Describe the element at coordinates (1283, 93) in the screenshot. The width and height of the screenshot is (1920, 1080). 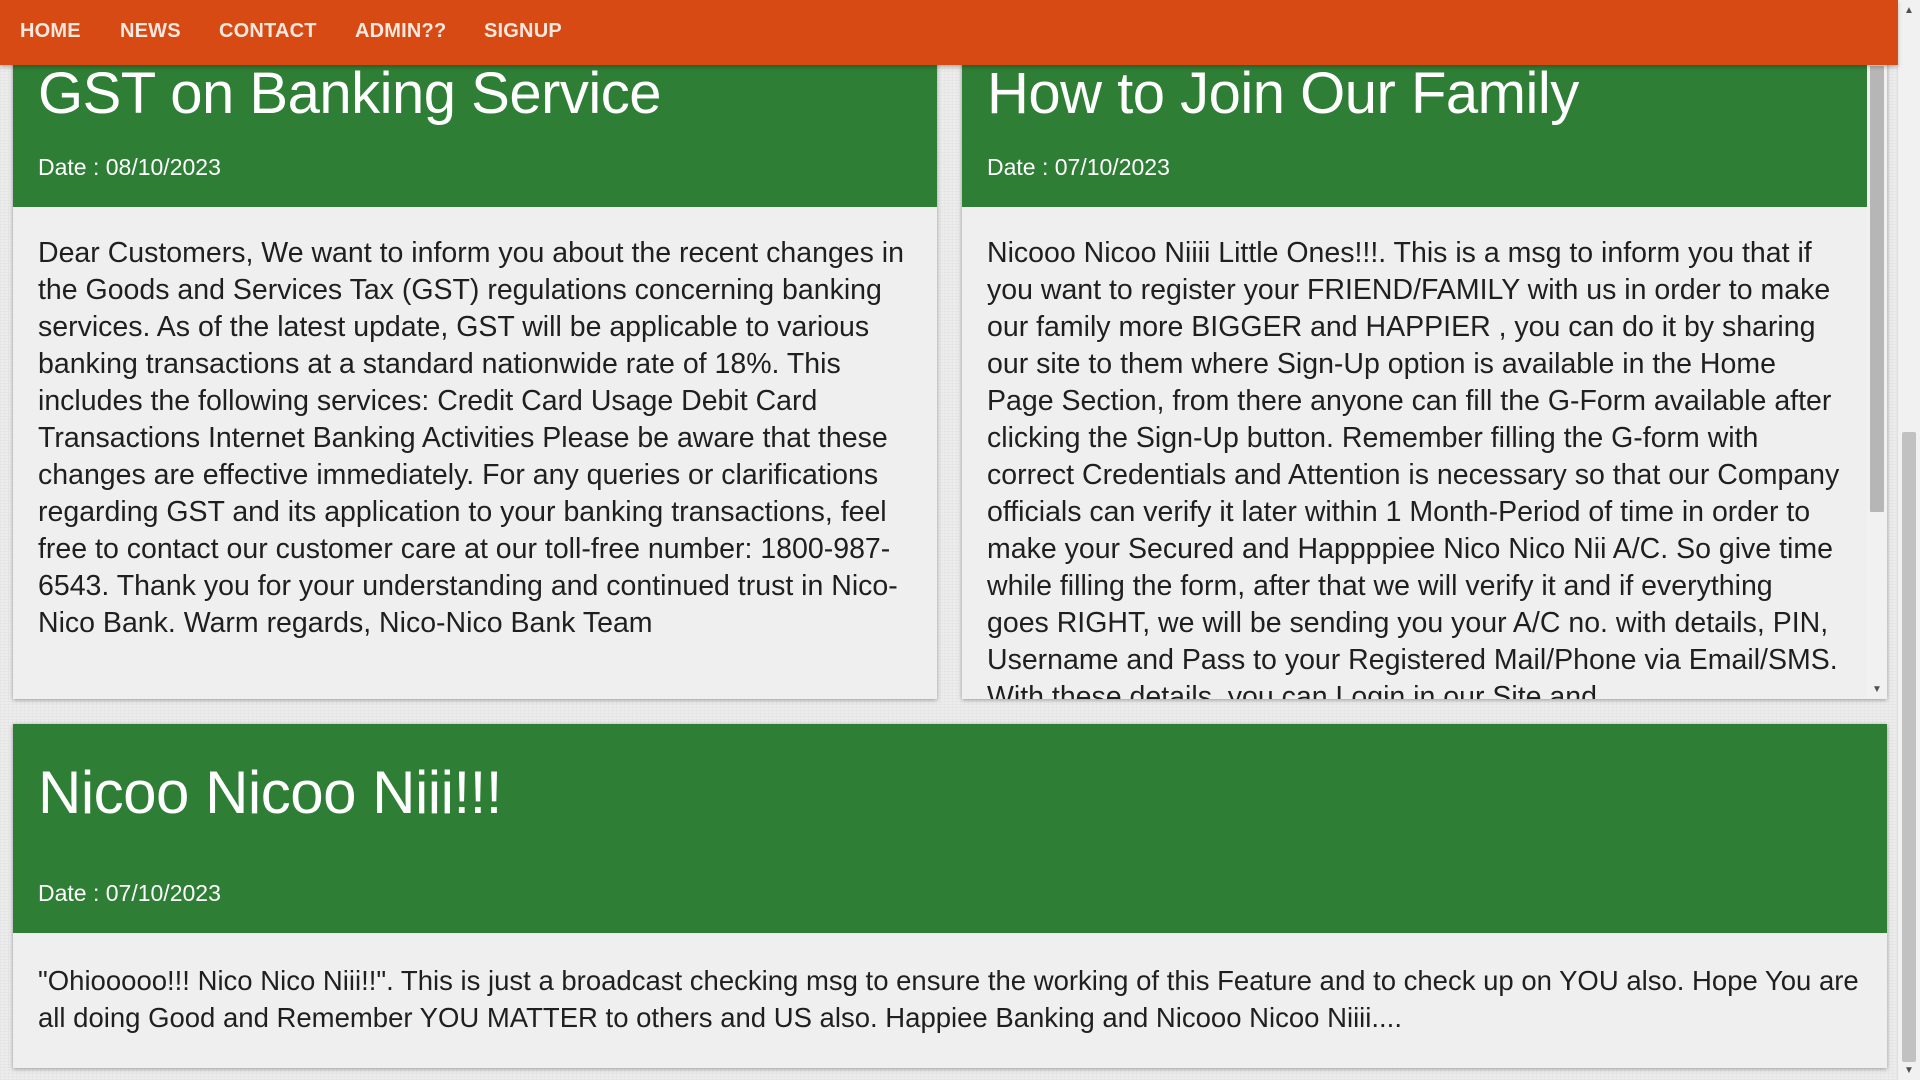
I see `news-card-title: How to Join Our Family` at that location.